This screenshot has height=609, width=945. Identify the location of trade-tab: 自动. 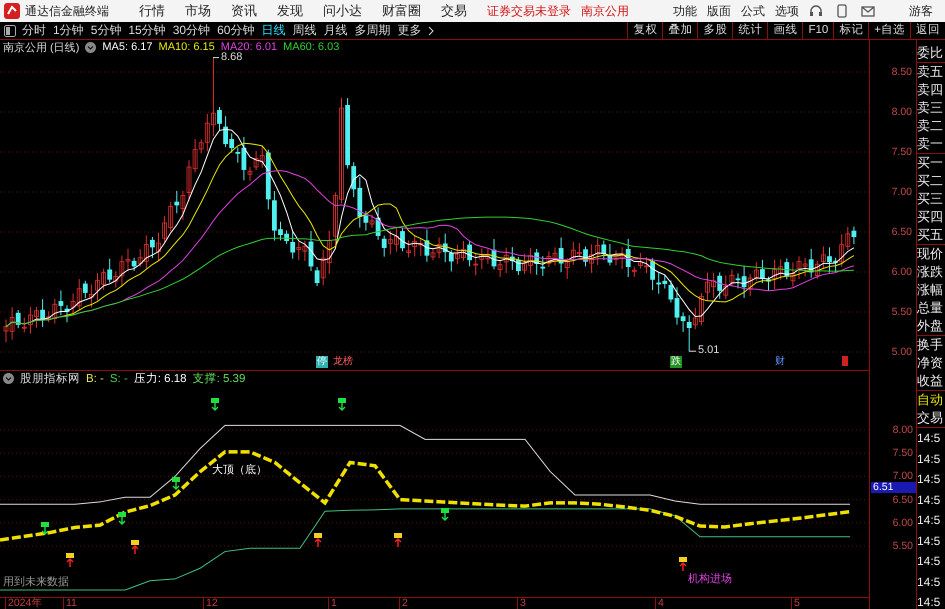
(931, 400).